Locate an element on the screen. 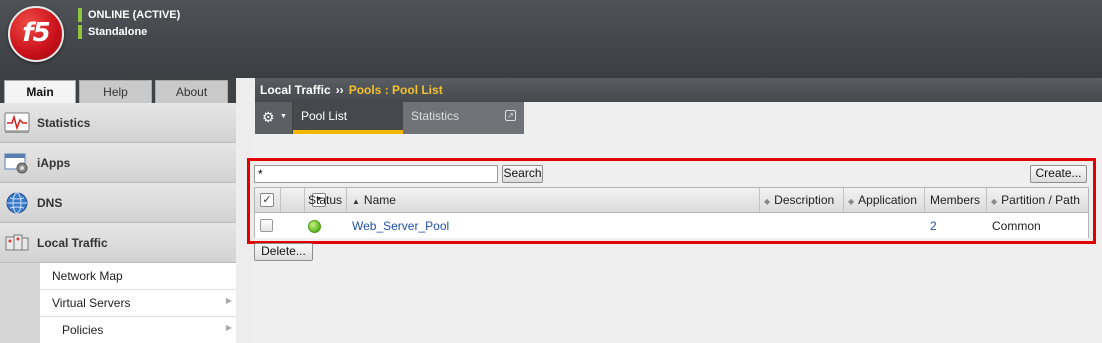  column-application-label: Application is located at coordinates (887, 200).